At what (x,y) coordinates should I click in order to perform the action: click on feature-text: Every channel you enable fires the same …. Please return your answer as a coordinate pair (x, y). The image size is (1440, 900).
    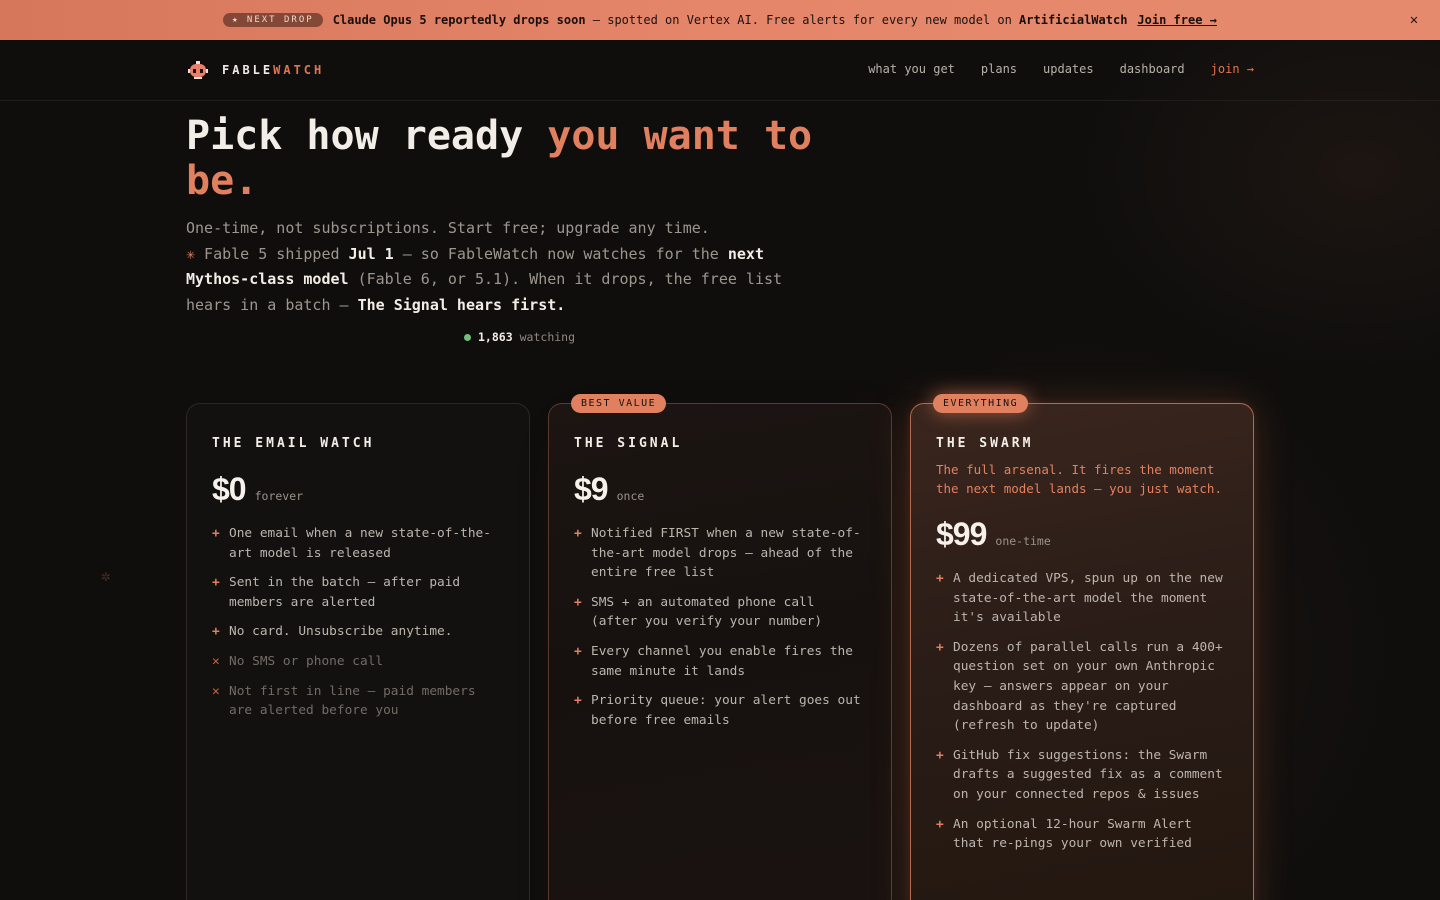
    Looking at the image, I should click on (722, 661).